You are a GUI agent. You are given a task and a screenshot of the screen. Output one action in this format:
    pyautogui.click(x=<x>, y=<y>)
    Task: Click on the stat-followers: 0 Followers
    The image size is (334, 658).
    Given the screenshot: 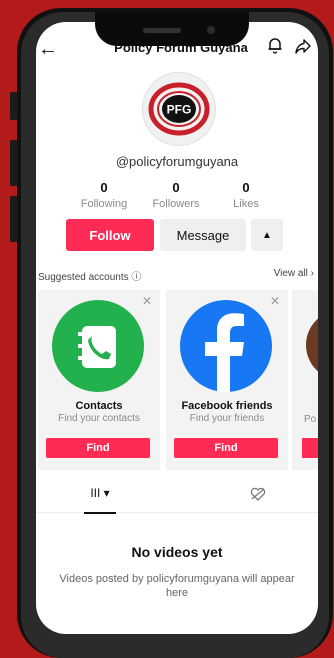 What is the action you would take?
    pyautogui.click(x=176, y=195)
    